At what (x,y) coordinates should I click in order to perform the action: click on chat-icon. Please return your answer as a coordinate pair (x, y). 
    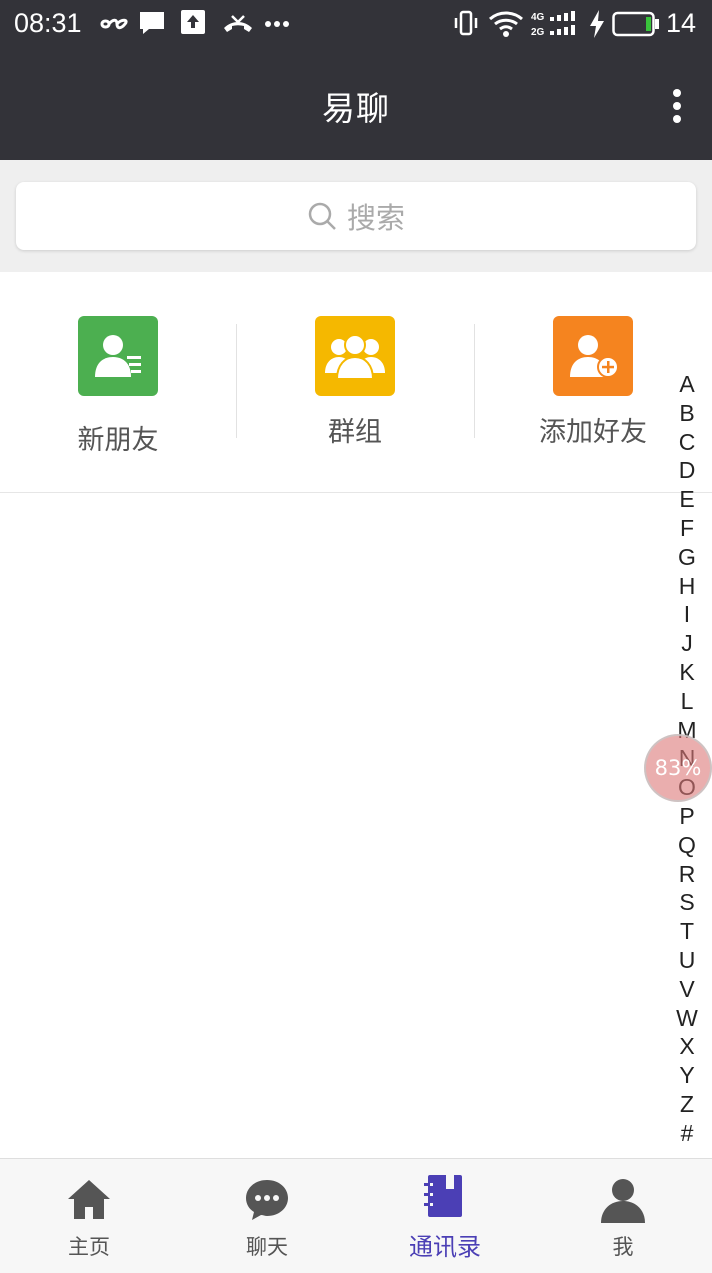
    Looking at the image, I should click on (267, 1200).